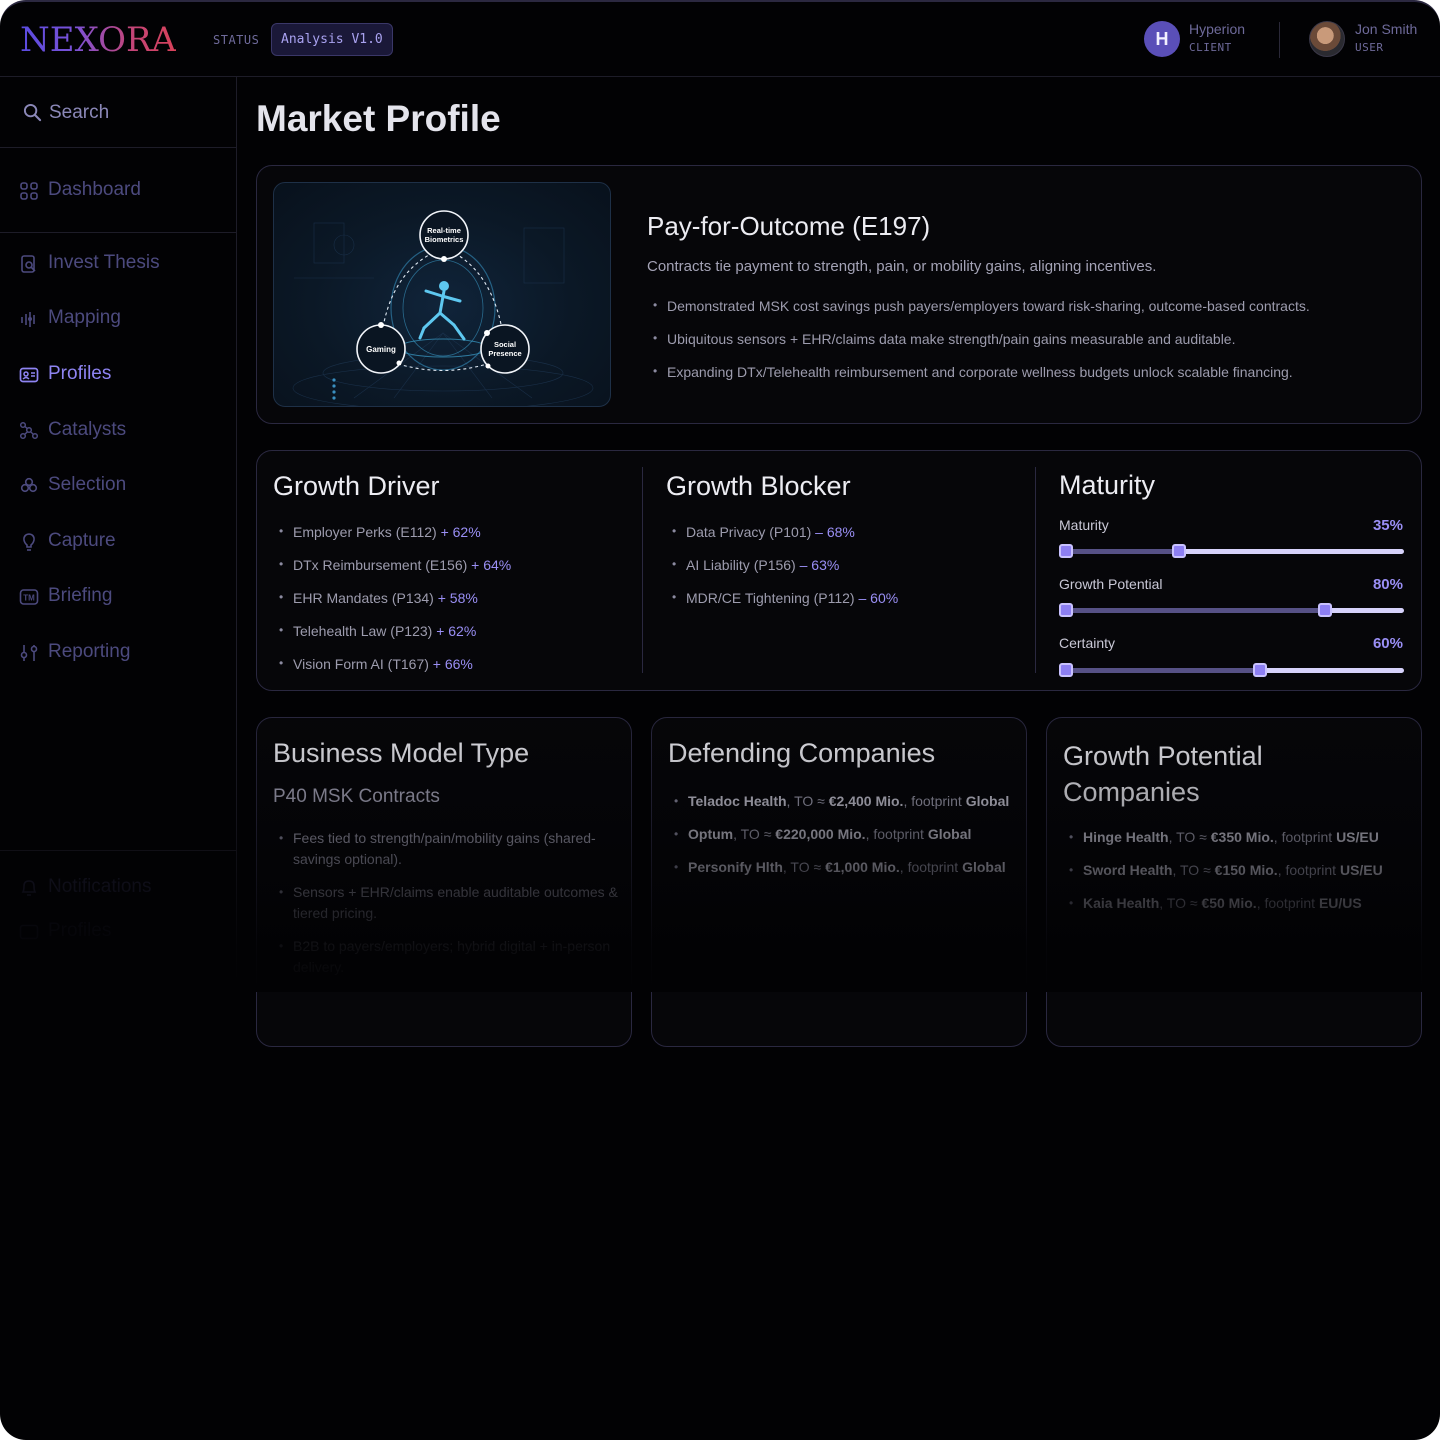 The width and height of the screenshot is (1440, 1440). I want to click on certainty-slider, so click(1231, 670).